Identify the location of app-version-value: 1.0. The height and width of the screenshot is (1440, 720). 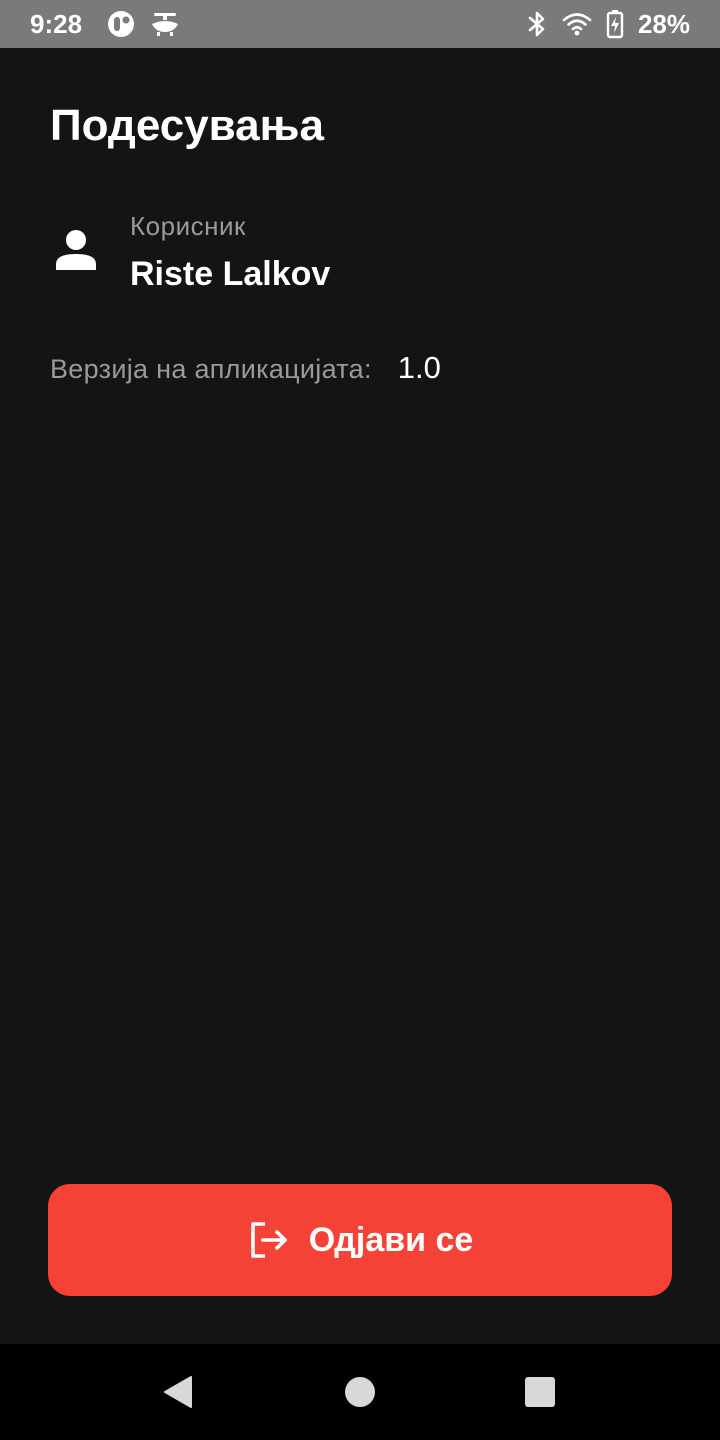
(419, 367).